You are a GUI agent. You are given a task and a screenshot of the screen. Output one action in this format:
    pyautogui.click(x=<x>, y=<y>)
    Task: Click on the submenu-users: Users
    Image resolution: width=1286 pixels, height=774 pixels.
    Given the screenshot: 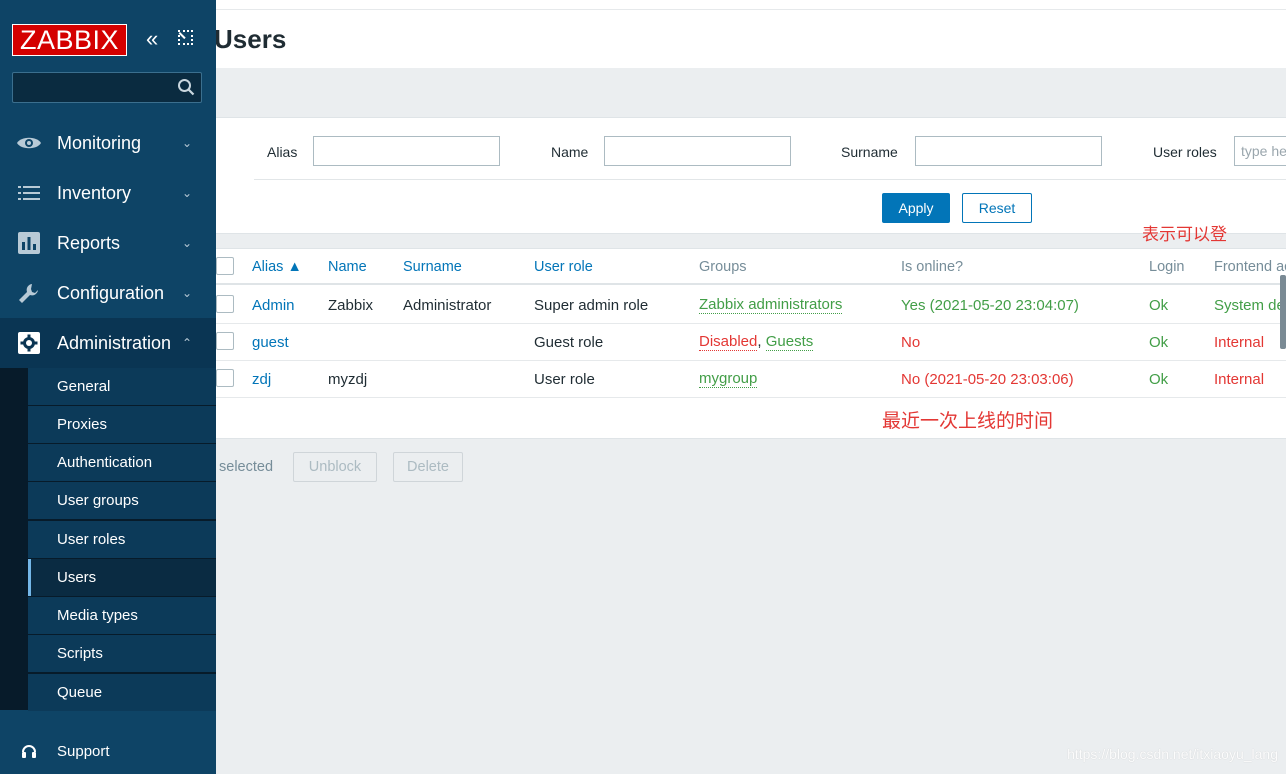 What is the action you would take?
    pyautogui.click(x=122, y=577)
    